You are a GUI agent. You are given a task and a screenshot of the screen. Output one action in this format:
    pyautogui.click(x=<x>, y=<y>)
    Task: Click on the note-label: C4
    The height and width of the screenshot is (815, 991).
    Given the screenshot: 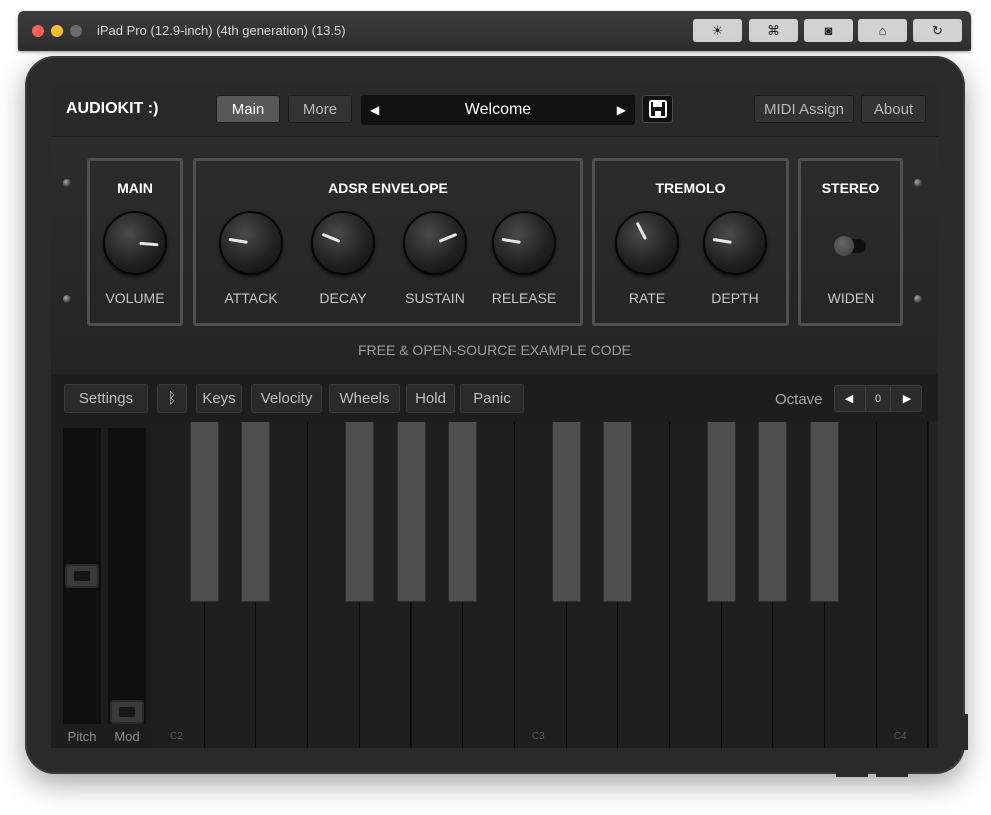 What is the action you would take?
    pyautogui.click(x=900, y=736)
    